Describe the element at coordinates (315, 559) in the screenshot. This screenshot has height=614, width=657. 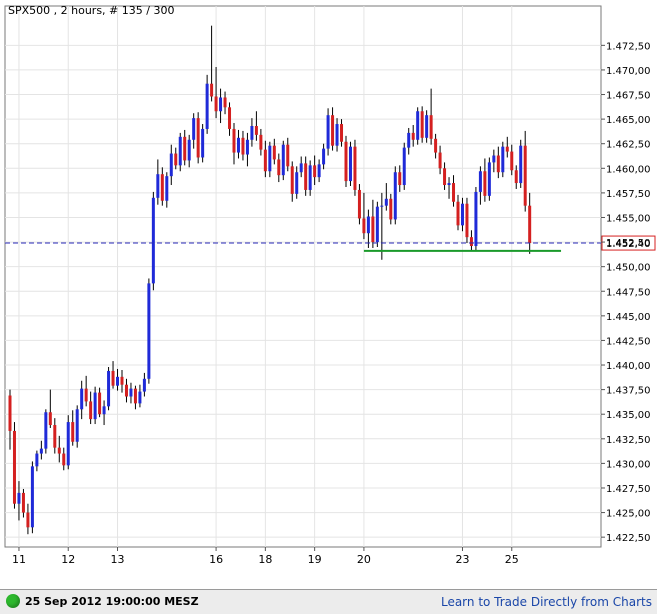
I see `x-tick-label: 19` at that location.